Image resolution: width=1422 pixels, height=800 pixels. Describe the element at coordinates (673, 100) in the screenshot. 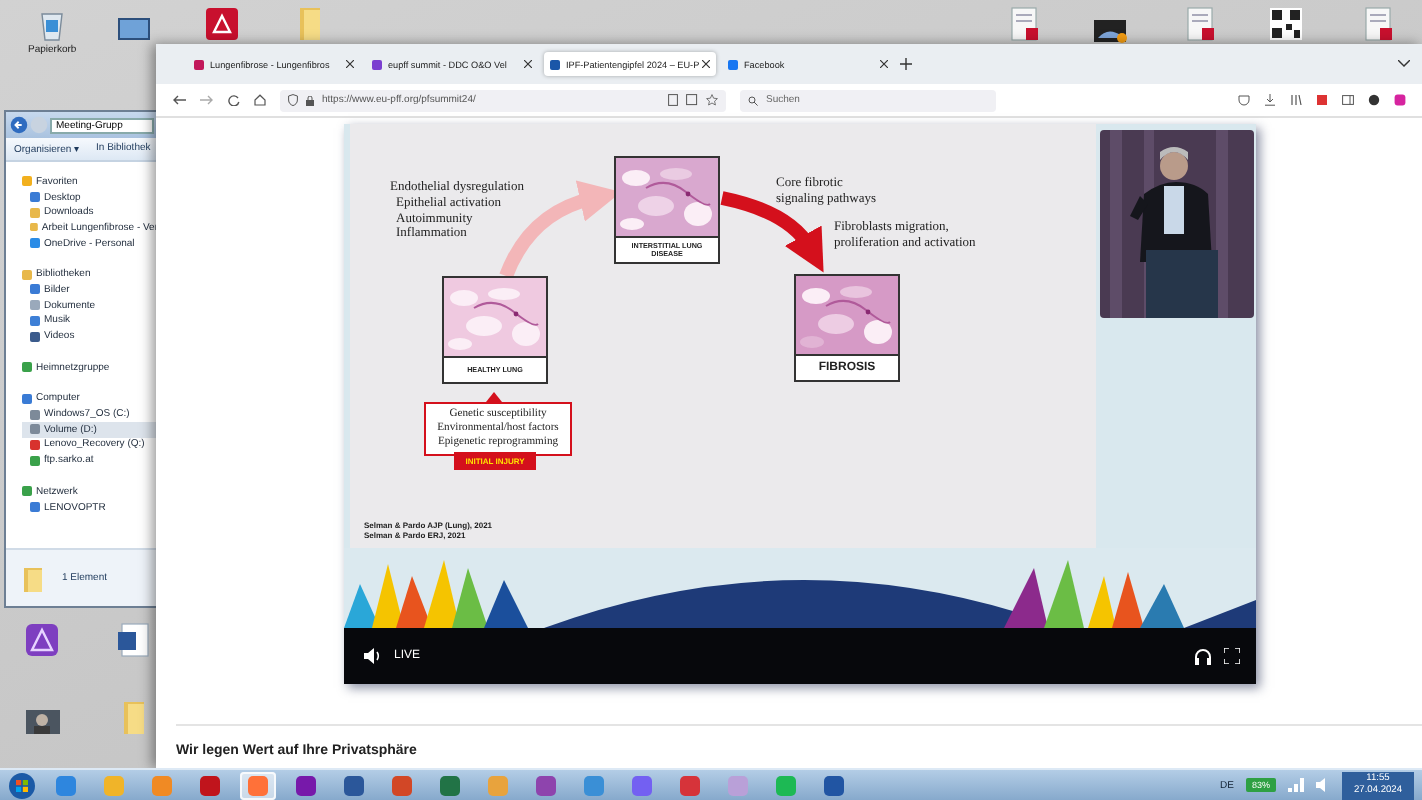

I see `reader-icon` at that location.